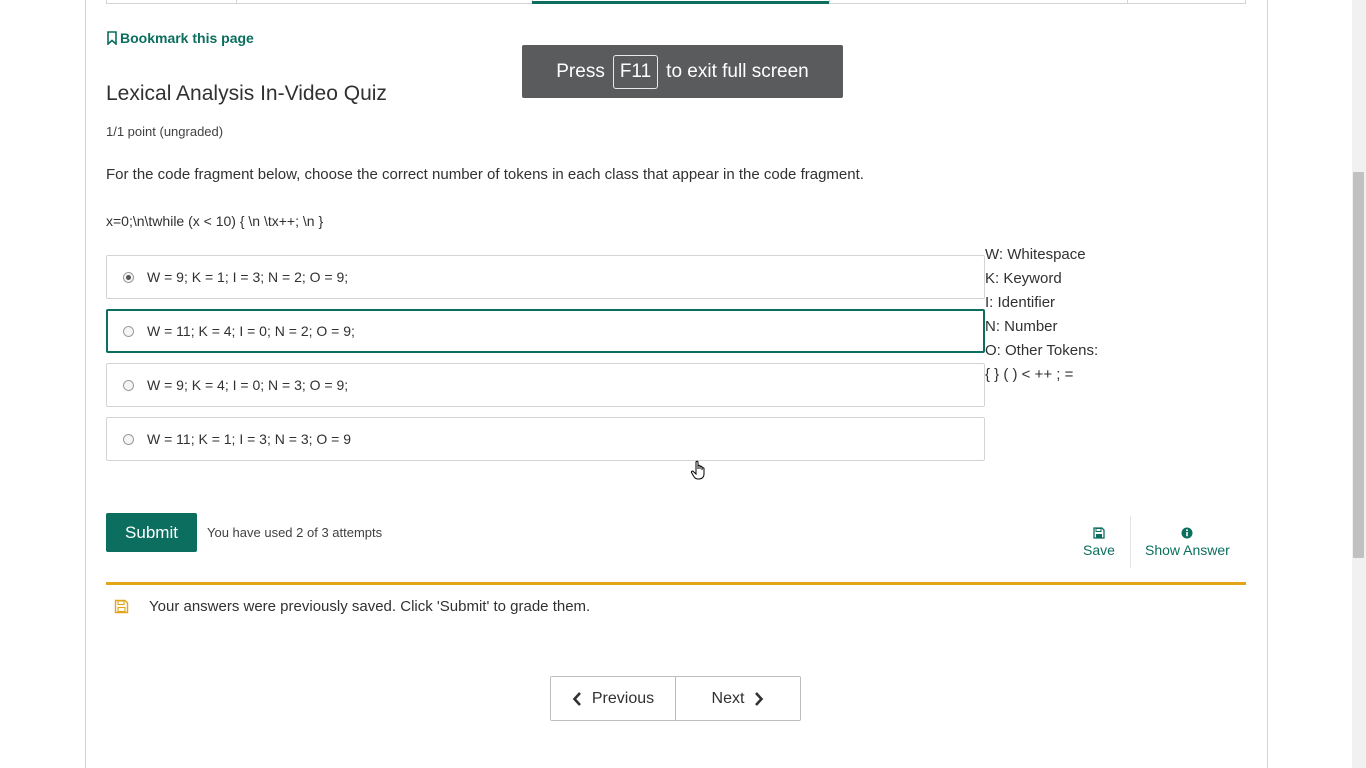  What do you see at coordinates (676, 583) in the screenshot?
I see `notice-divider` at bounding box center [676, 583].